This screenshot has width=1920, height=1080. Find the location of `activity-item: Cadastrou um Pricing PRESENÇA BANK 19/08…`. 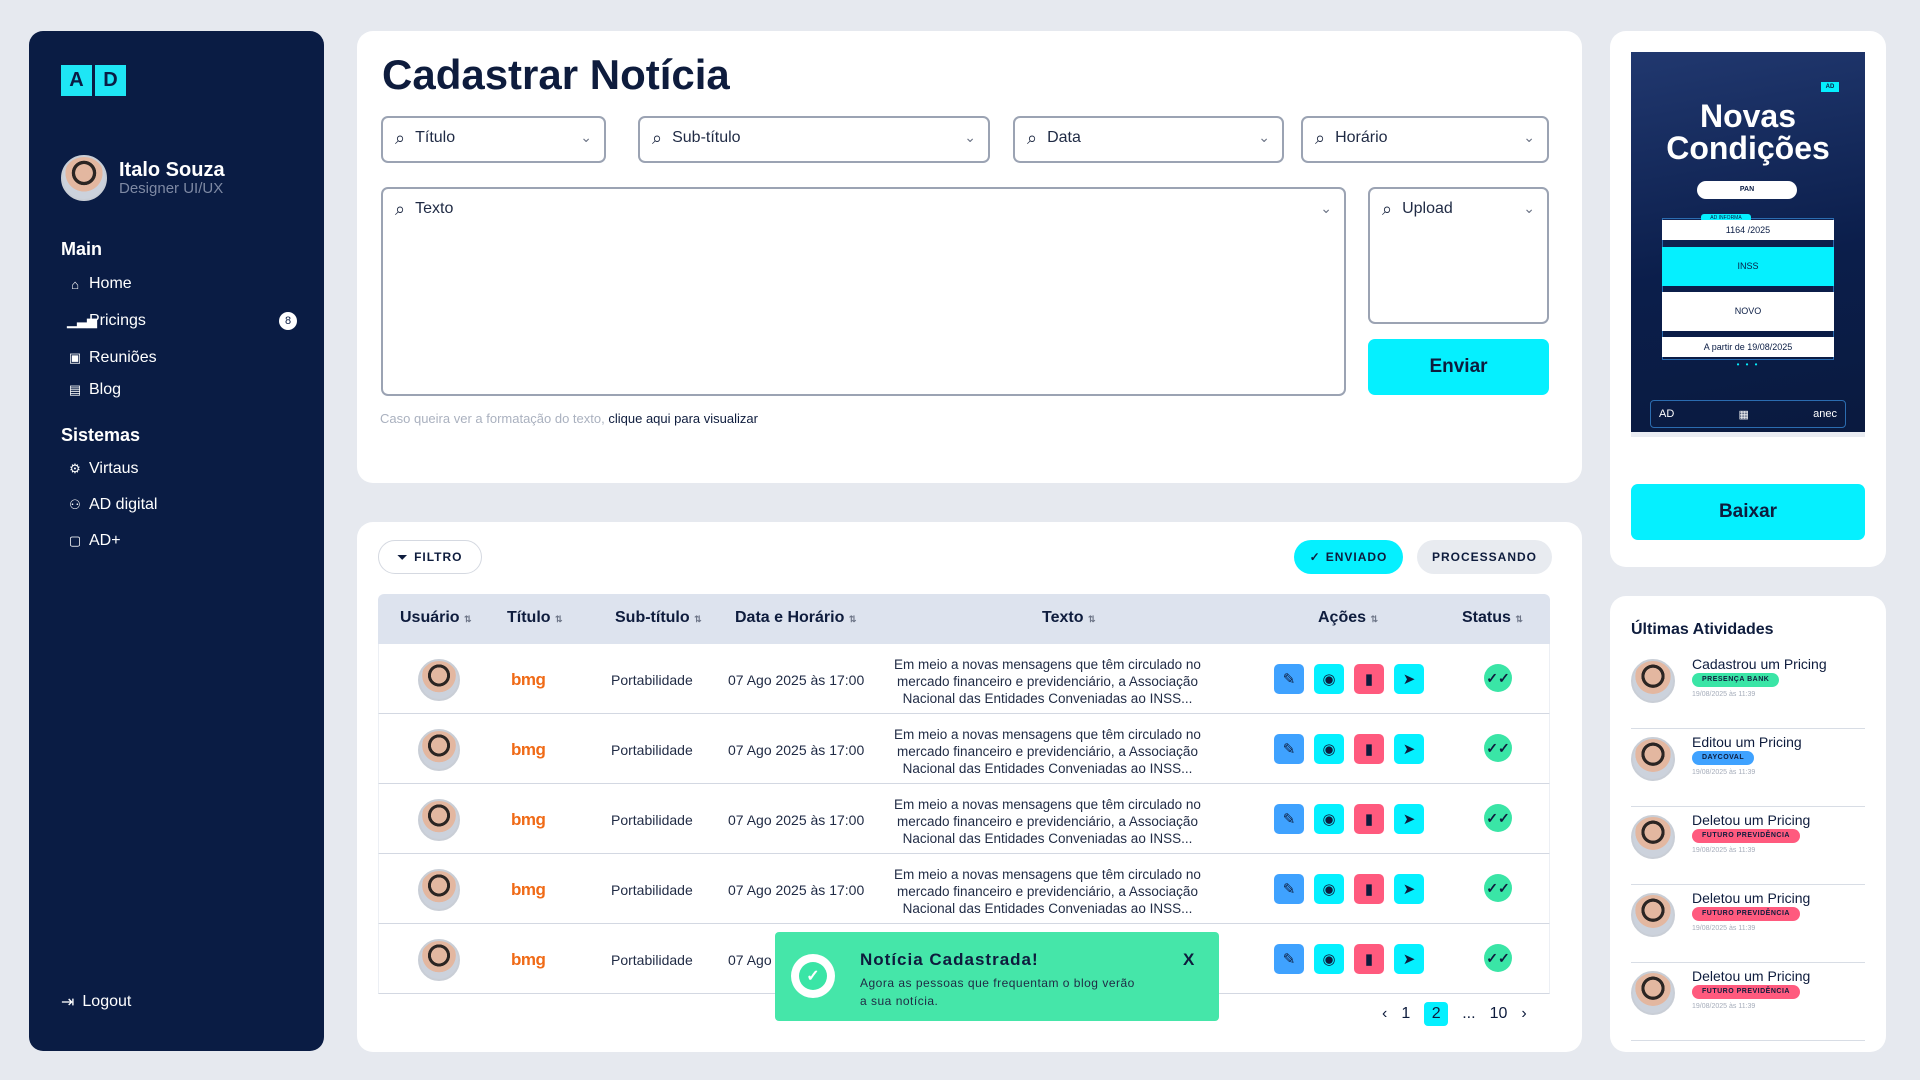

activity-item: Cadastrou um Pricing PRESENÇA BANK 19/08… is located at coordinates (1748, 690).